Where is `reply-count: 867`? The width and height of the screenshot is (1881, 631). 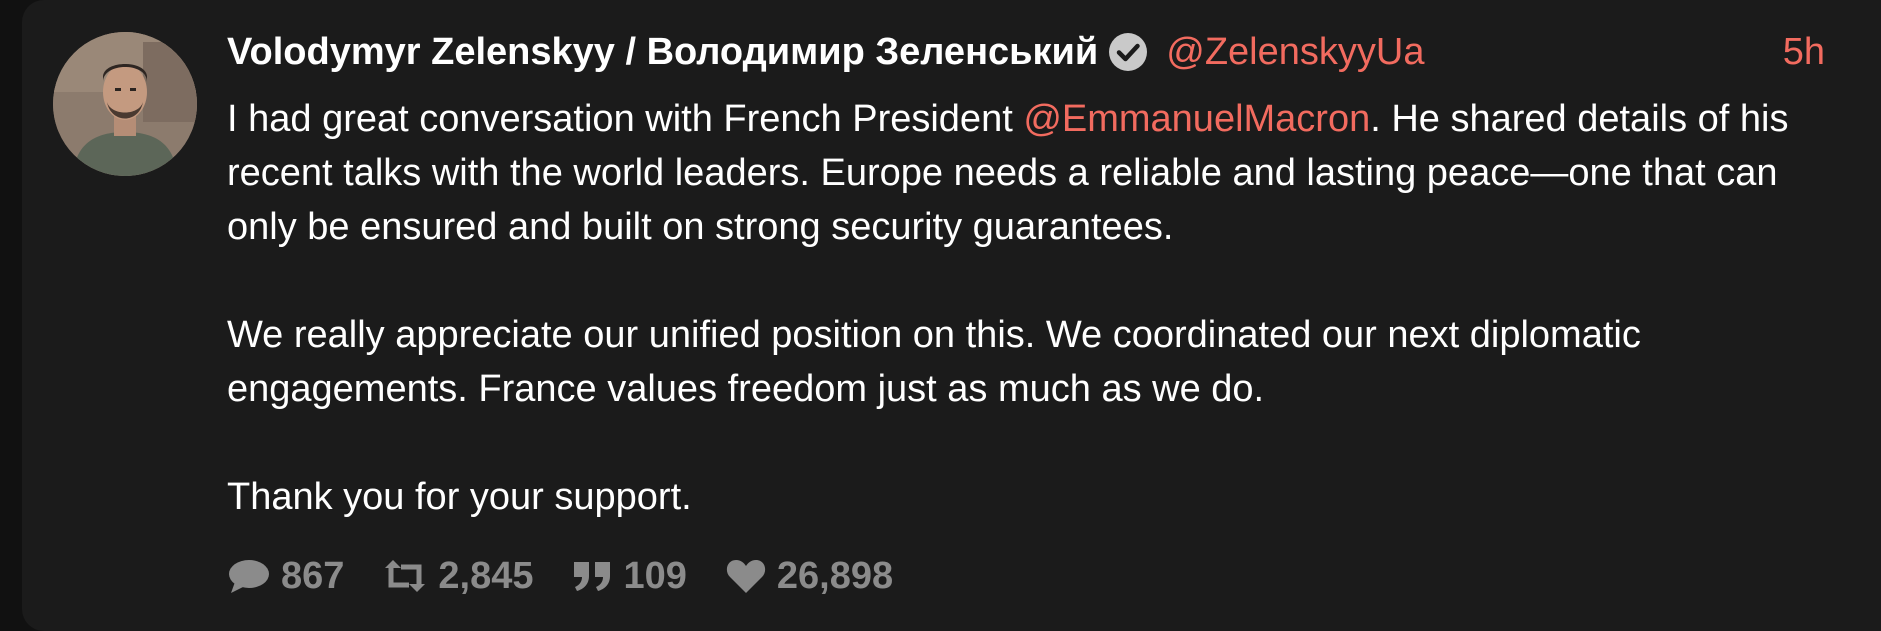 reply-count: 867 is located at coordinates (313, 575).